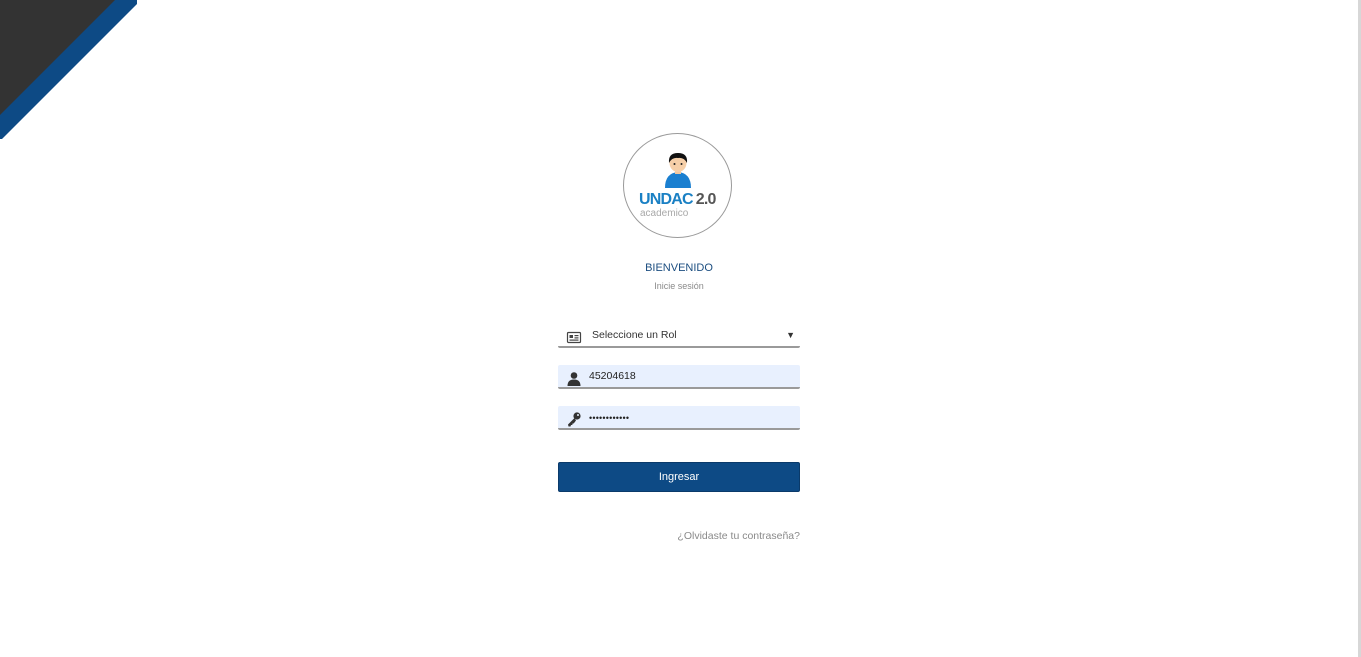  Describe the element at coordinates (679, 286) in the screenshot. I see `page-subtitle: Inicie sesión` at that location.